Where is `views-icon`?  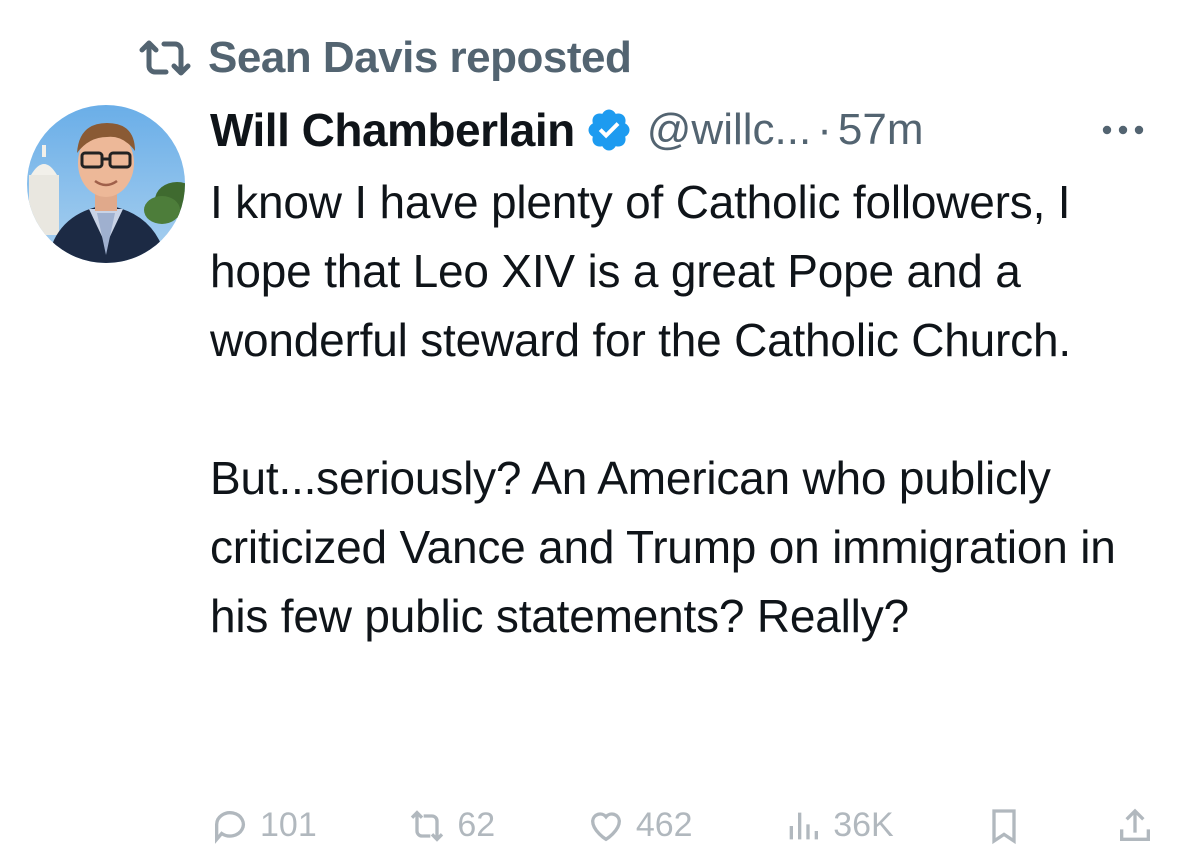 views-icon is located at coordinates (804, 826).